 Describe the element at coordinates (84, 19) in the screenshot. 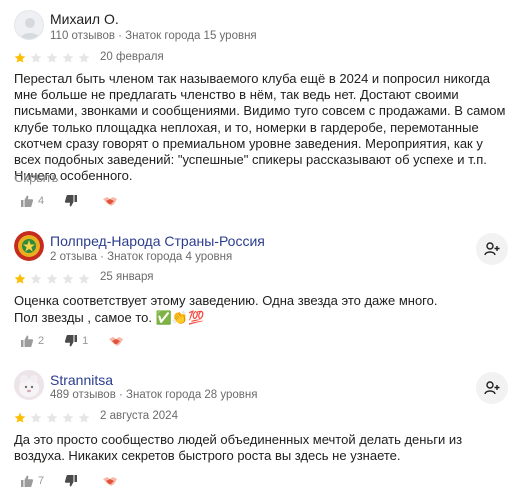

I see `author-name: Михаил О.` at that location.